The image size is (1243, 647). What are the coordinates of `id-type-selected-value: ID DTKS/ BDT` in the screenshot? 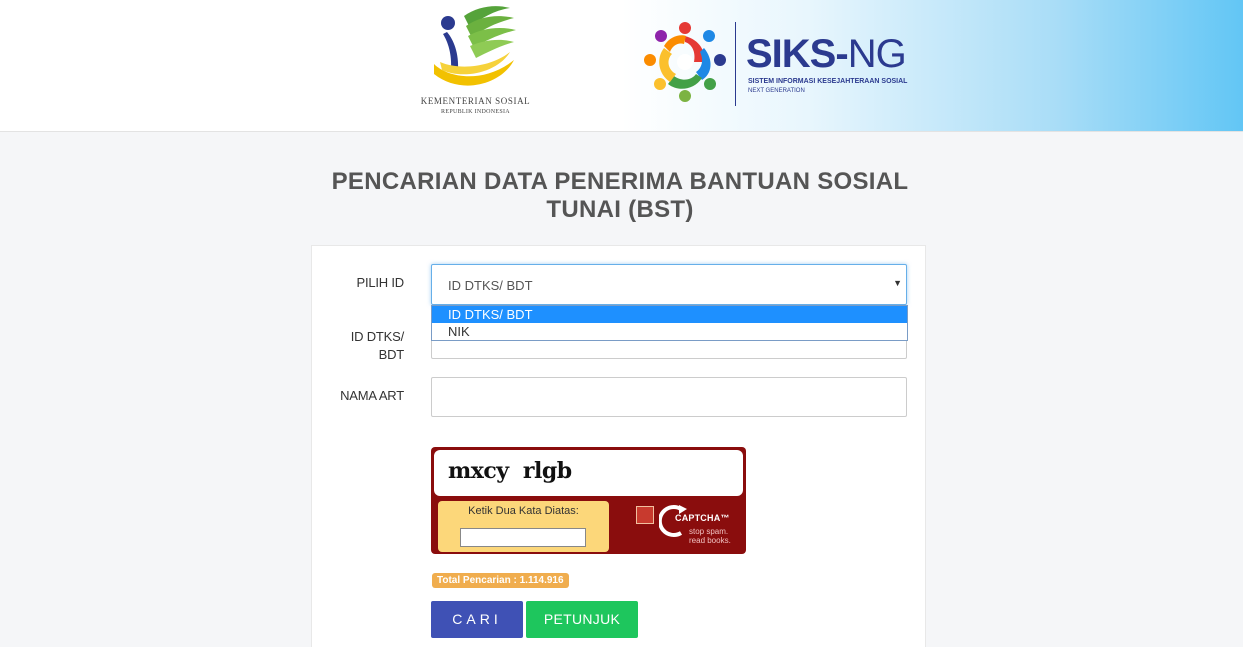 It's located at (490, 285).